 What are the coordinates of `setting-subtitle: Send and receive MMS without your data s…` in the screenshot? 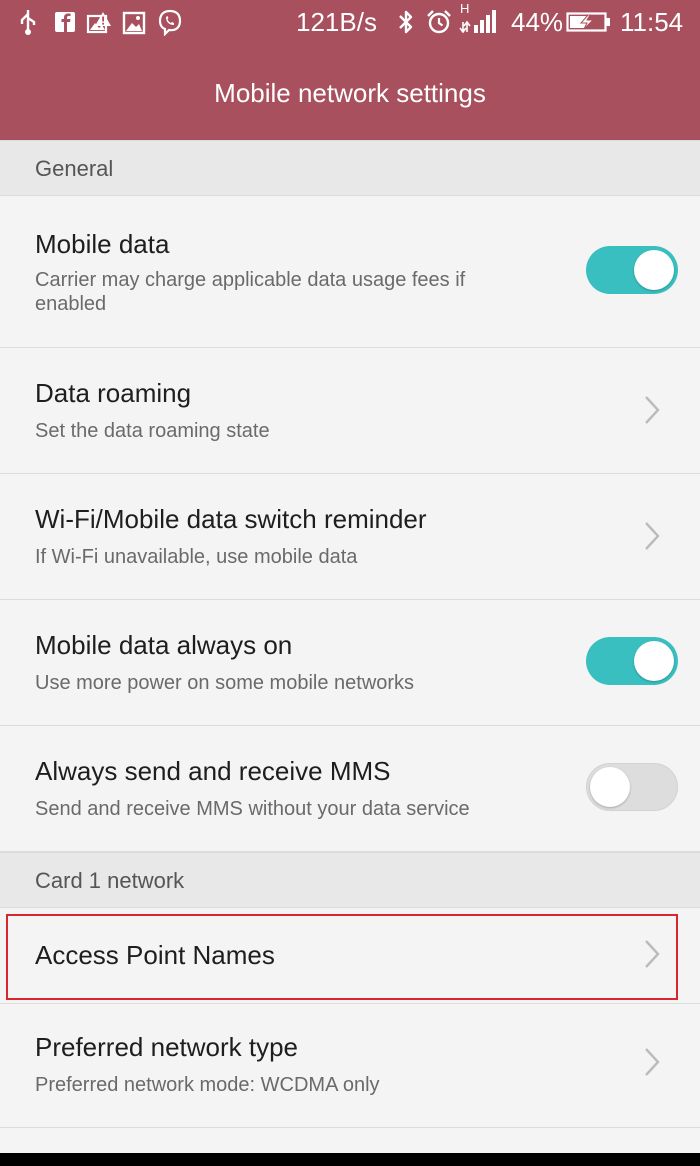 It's located at (252, 809).